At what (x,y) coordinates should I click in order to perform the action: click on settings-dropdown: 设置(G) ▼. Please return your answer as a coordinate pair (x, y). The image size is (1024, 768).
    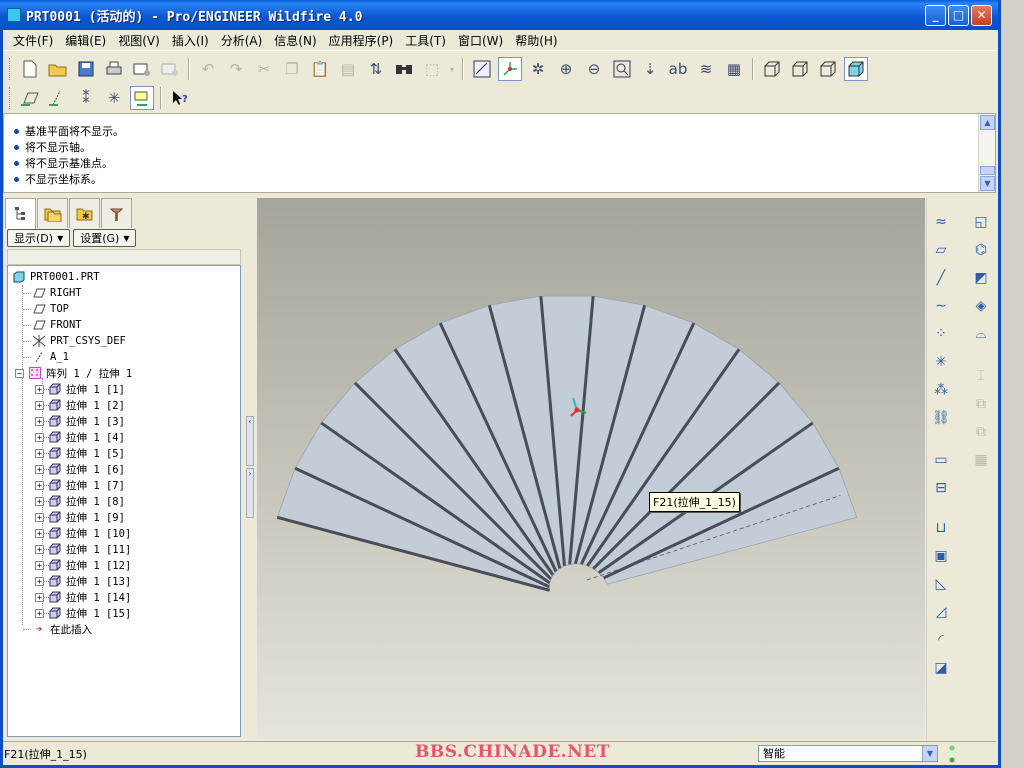
    Looking at the image, I should click on (105, 238).